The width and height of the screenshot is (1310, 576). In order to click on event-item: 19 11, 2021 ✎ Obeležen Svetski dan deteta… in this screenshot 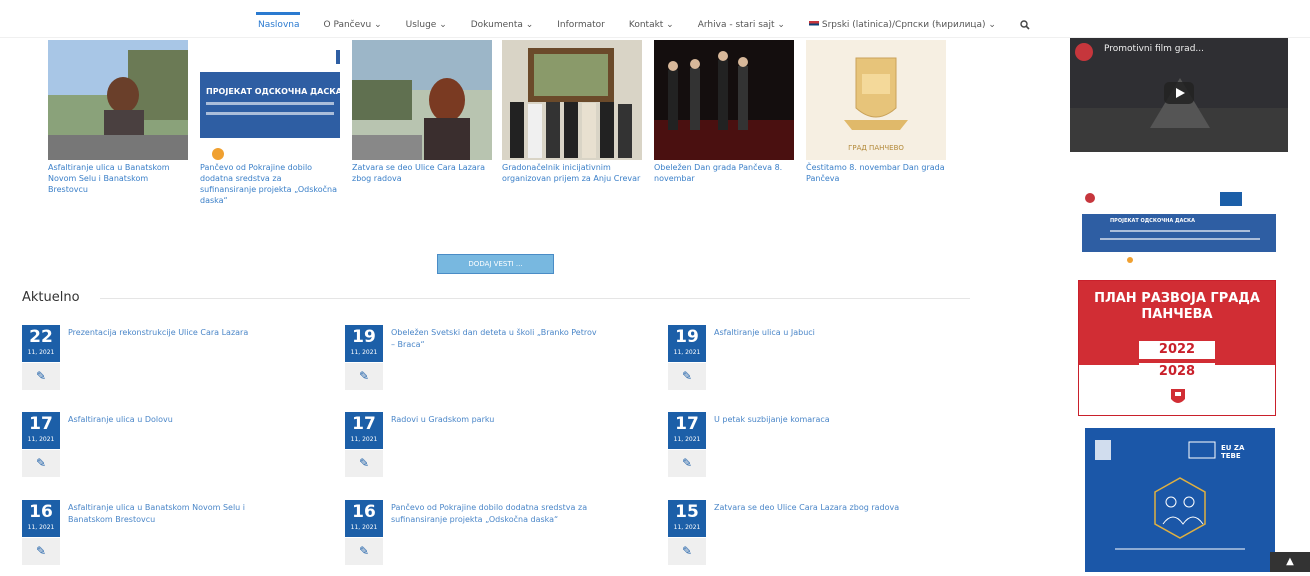, I will do `click(495, 360)`.